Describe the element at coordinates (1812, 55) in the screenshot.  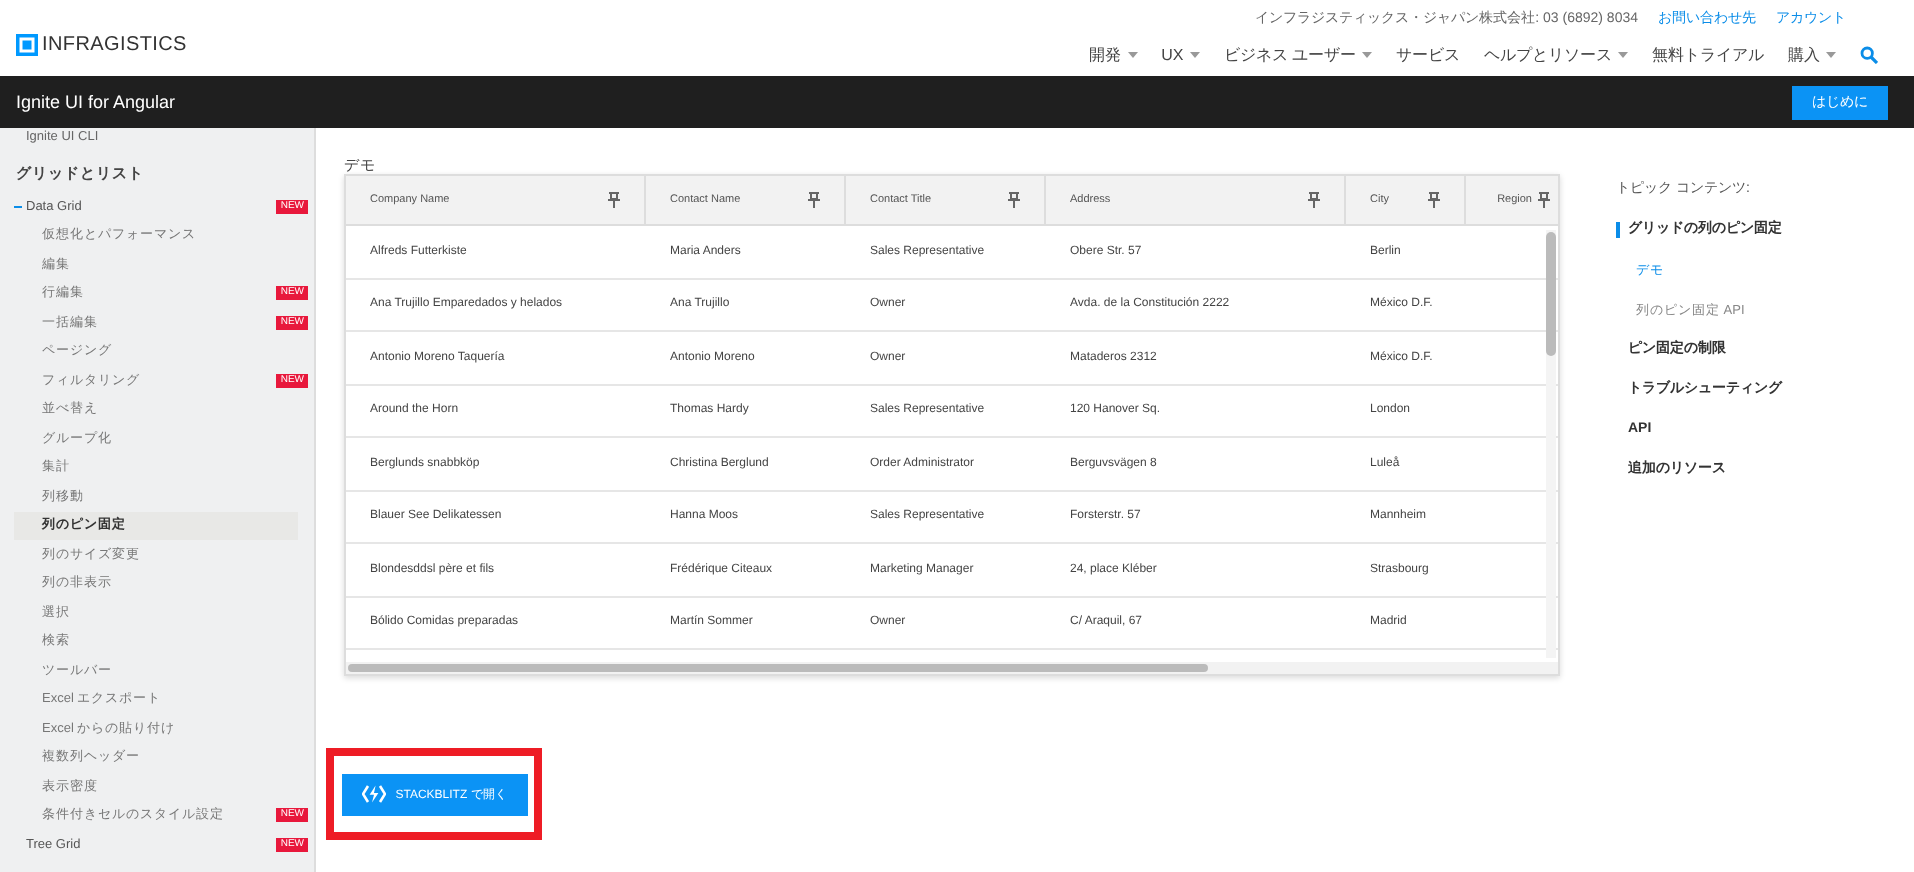
I see `nav-item: 購入` at that location.